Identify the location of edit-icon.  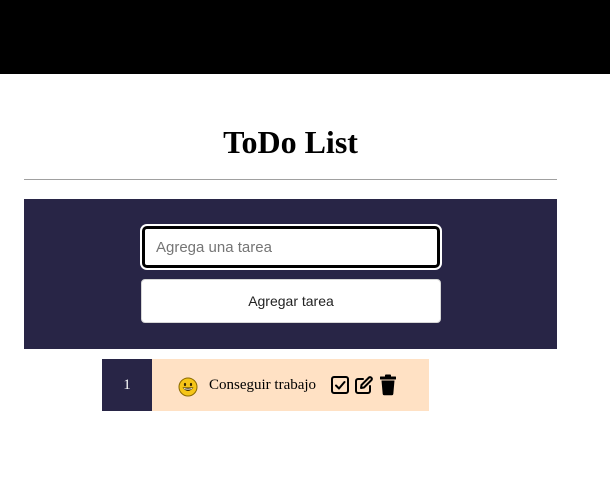
(364, 385).